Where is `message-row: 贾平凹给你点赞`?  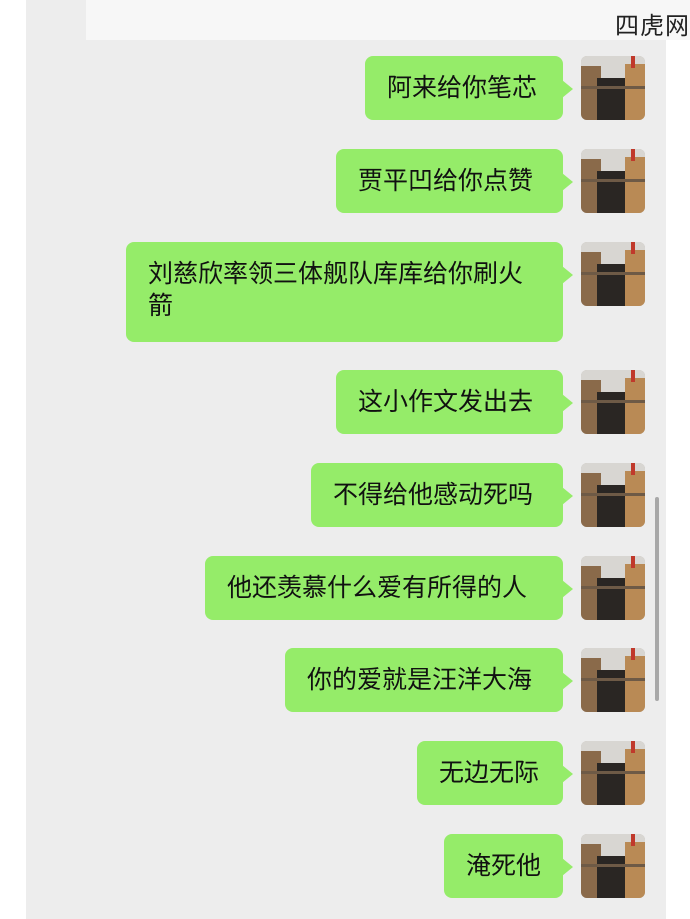 message-row: 贾平凹给你点赞 is located at coordinates (490, 181).